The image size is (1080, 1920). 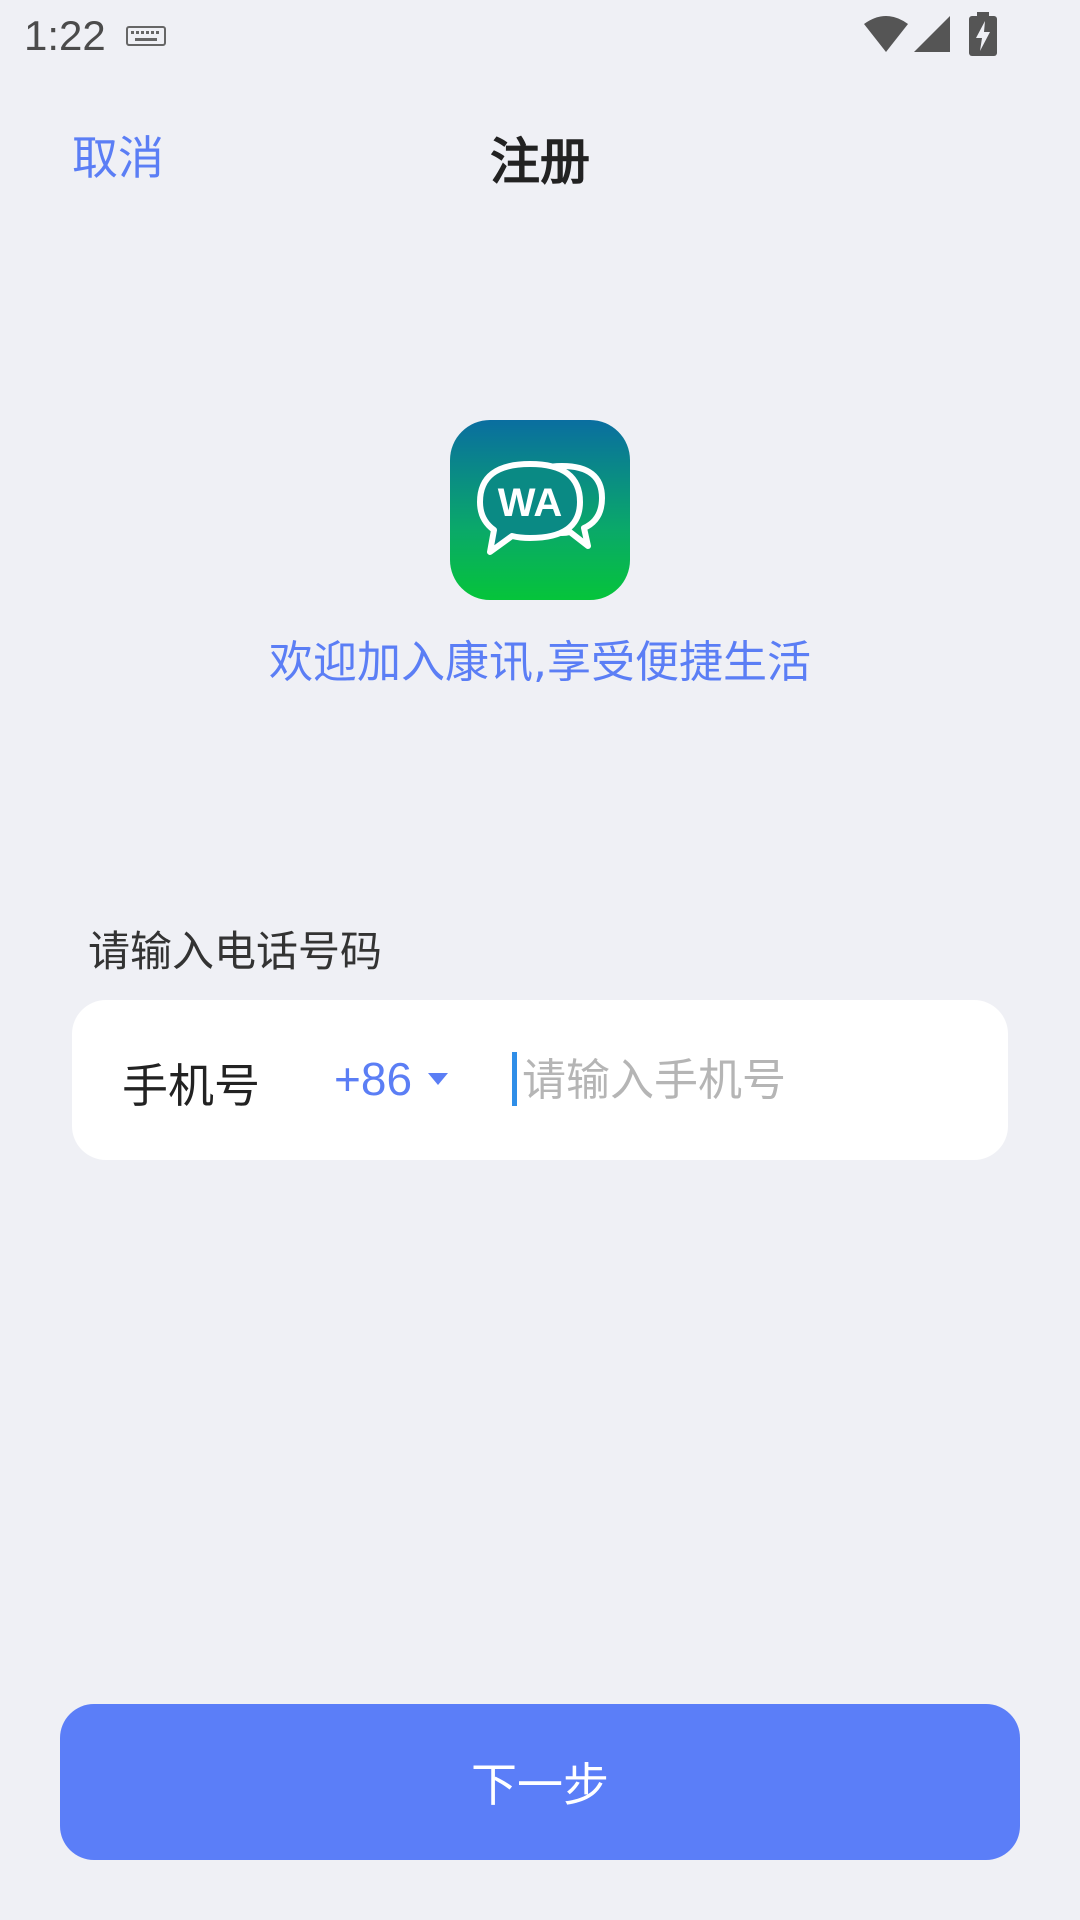 What do you see at coordinates (146, 36) in the screenshot?
I see `keyboard-icon` at bounding box center [146, 36].